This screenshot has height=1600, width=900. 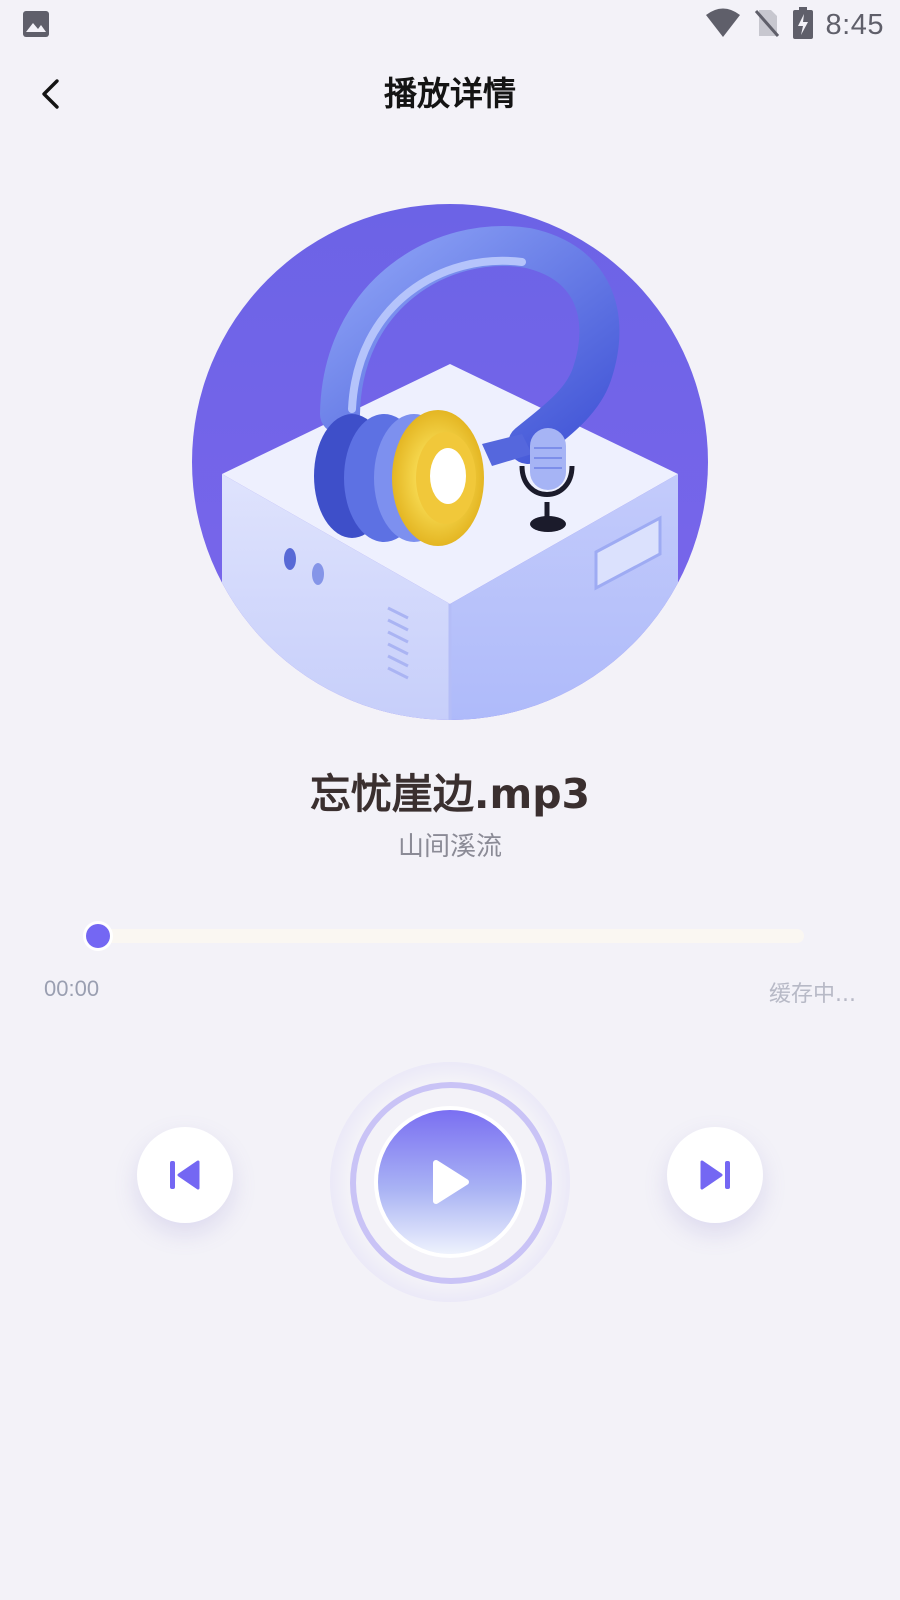 I want to click on no-sim-icon, so click(x=767, y=25).